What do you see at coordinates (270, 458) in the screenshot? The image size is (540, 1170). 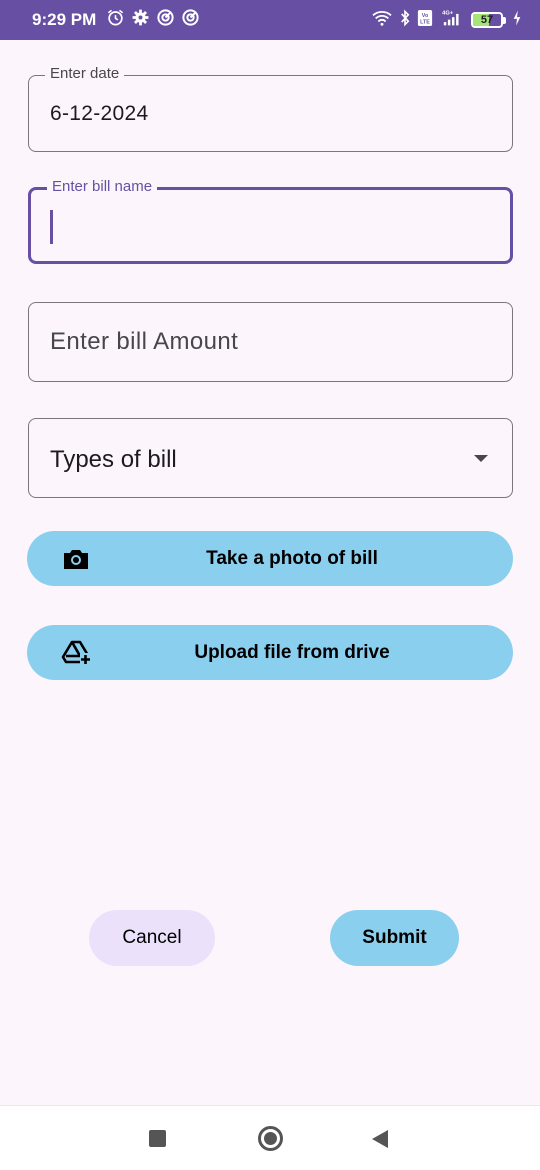 I see `bill-type-dropdown: Types of bill` at bounding box center [270, 458].